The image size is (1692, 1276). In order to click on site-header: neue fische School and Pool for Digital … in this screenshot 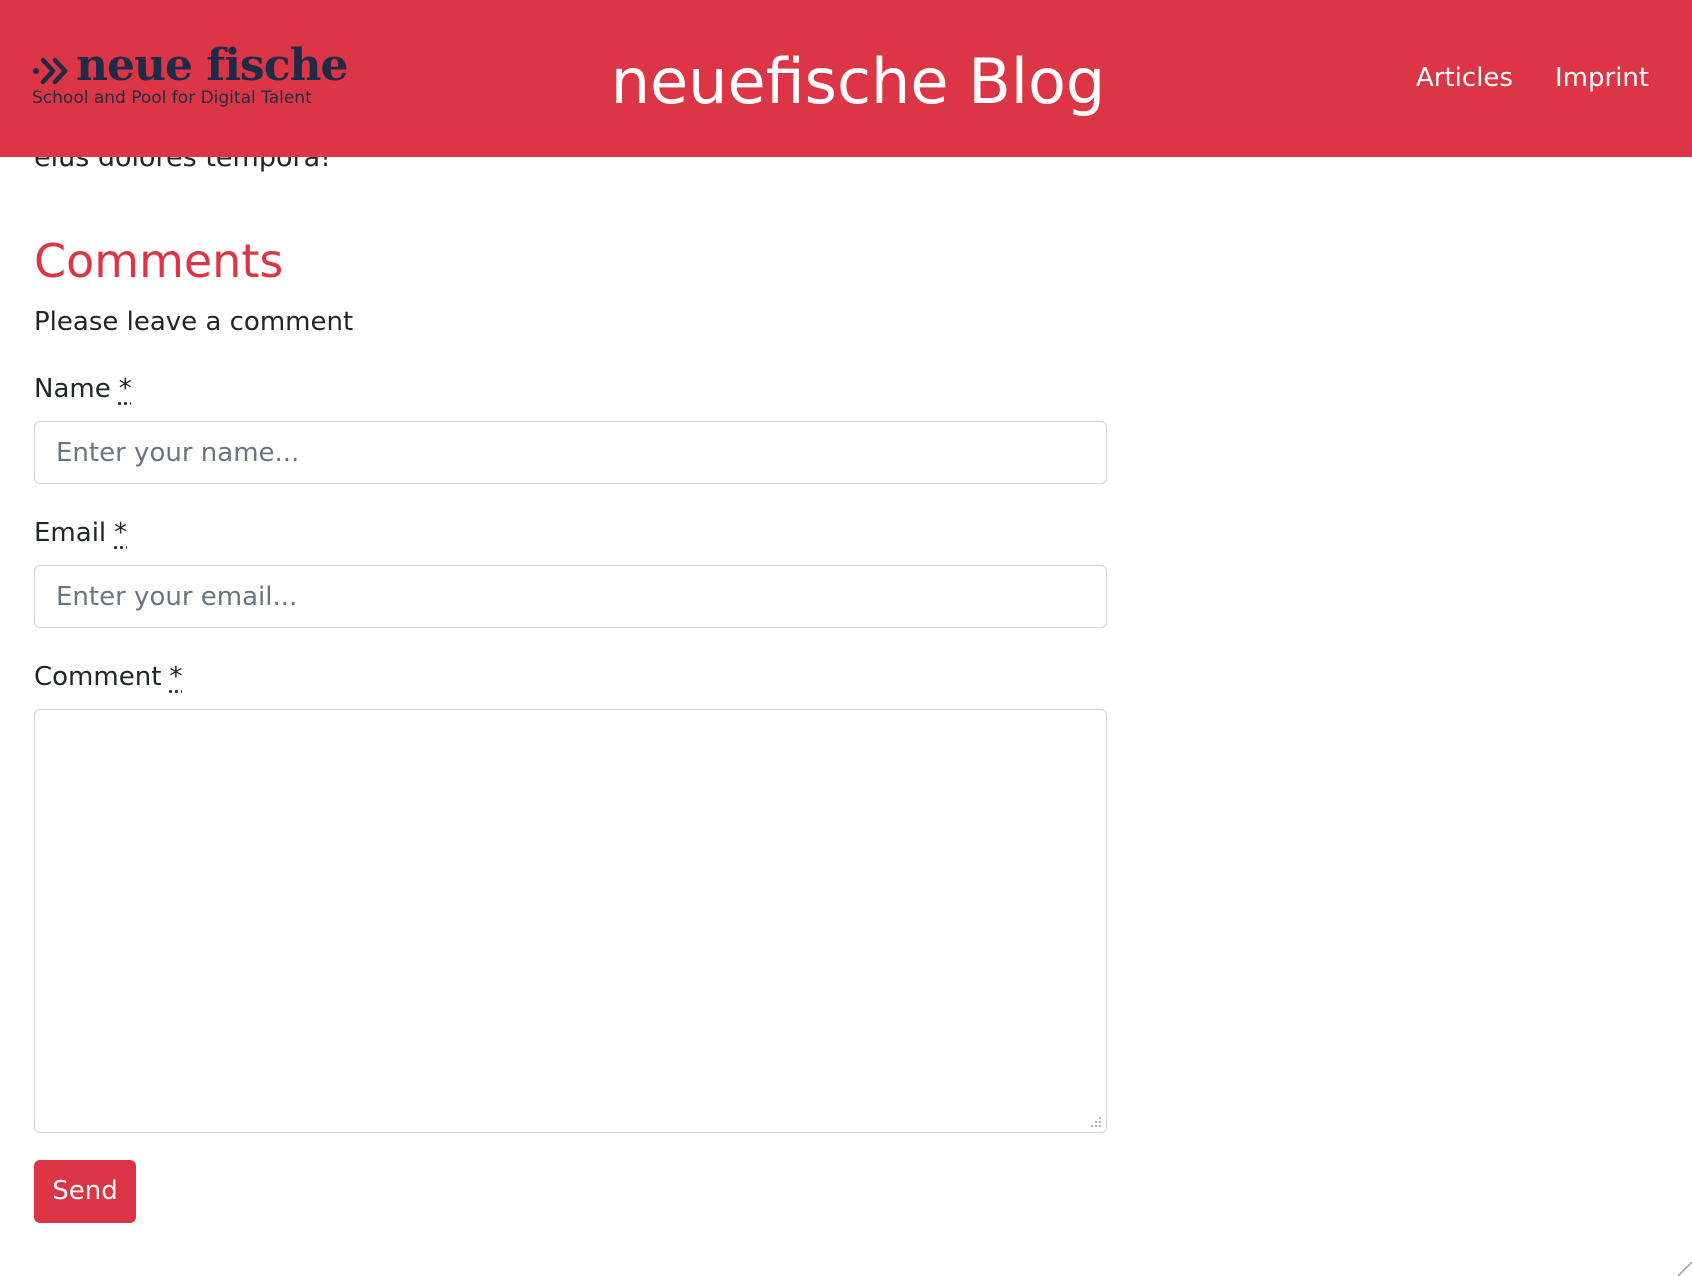, I will do `click(846, 78)`.